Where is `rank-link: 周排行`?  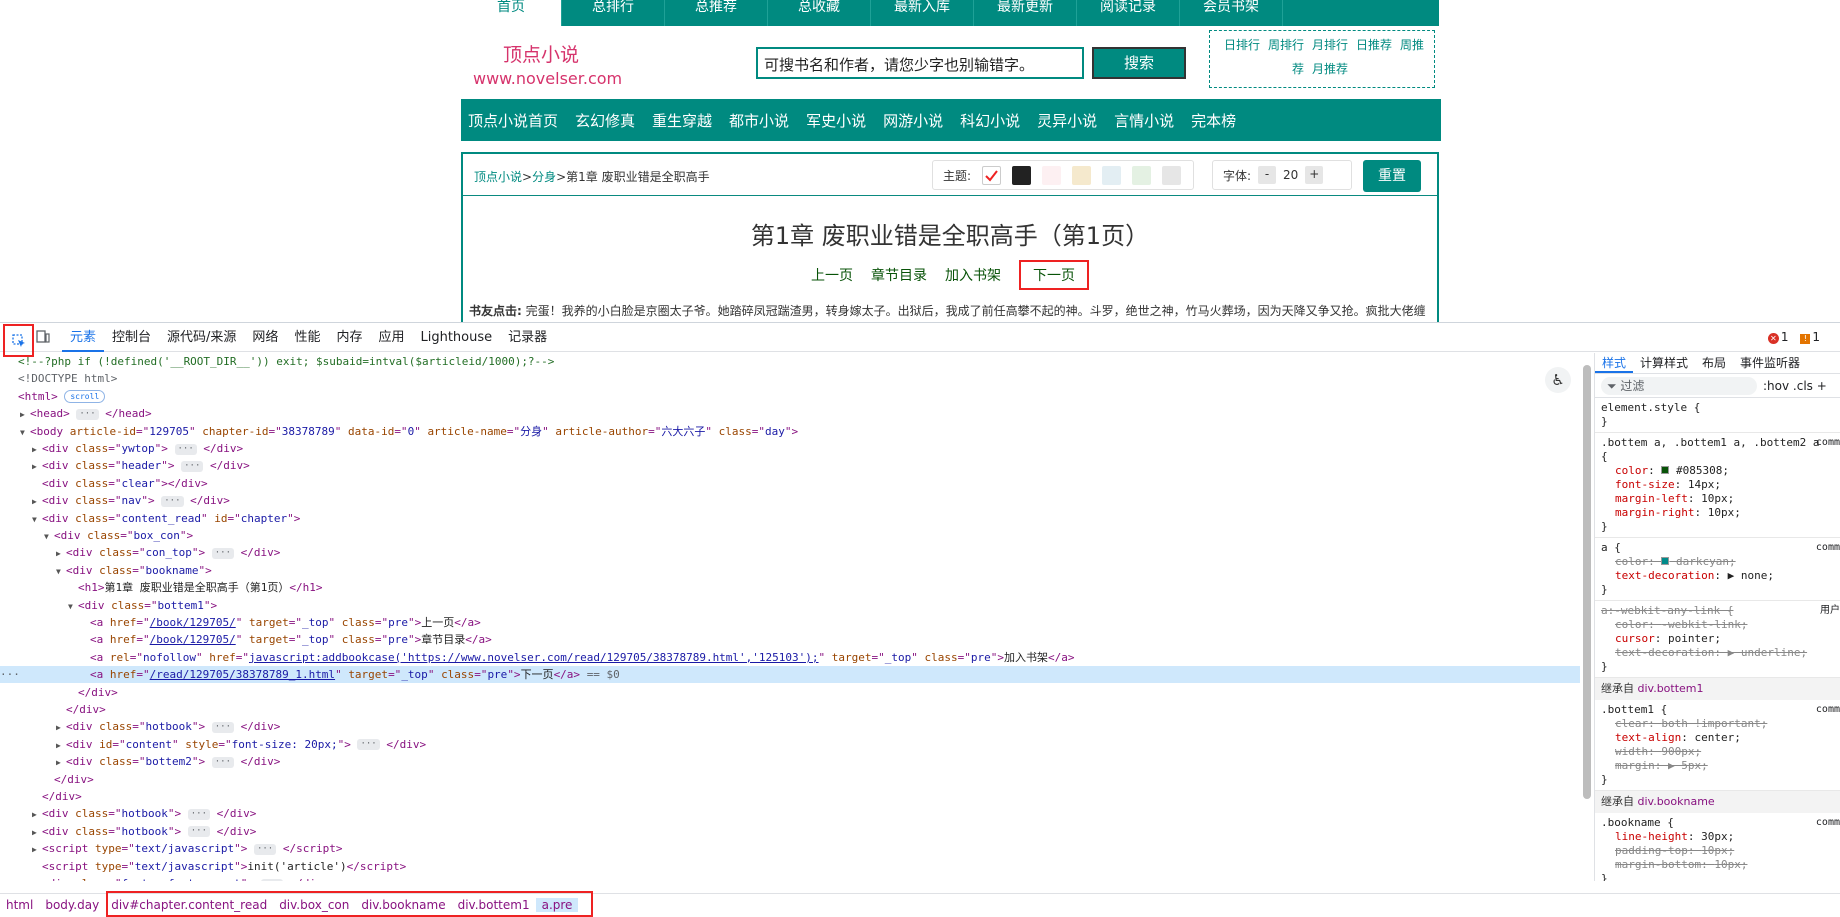
rank-link: 周排行 is located at coordinates (1286, 45).